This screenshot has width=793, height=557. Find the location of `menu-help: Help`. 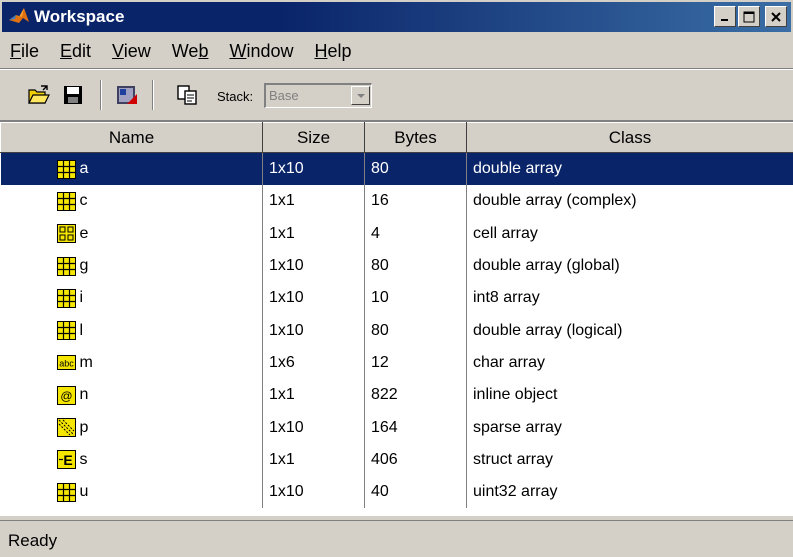

menu-help: Help is located at coordinates (332, 51).